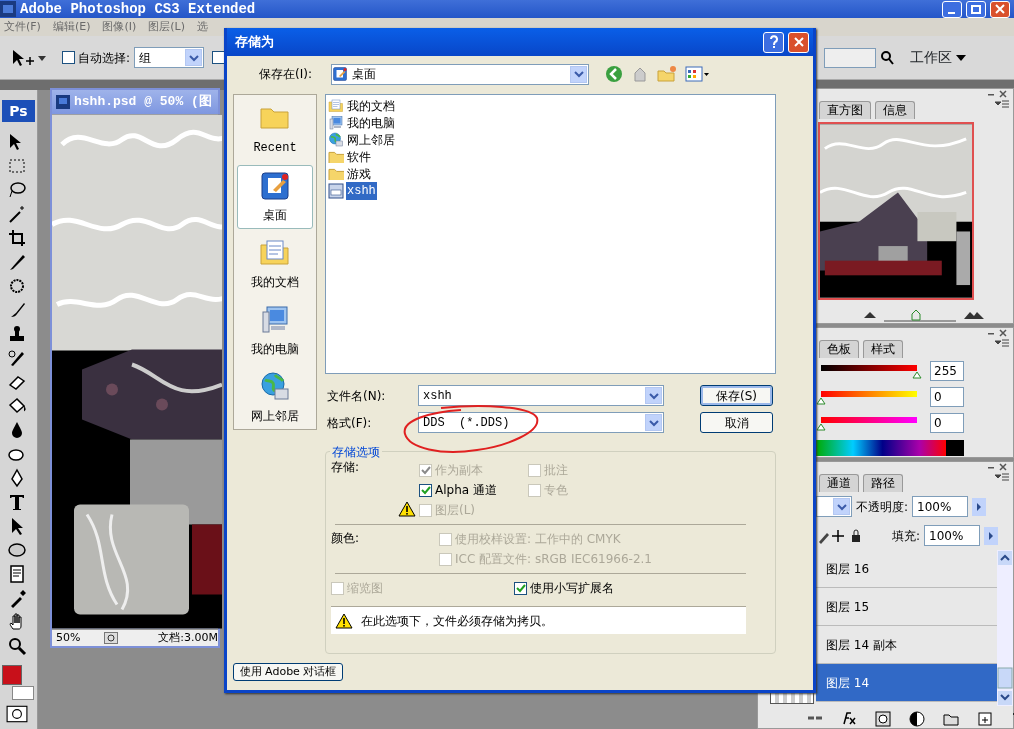 This screenshot has width=1014, height=729. I want to click on document-icon, so click(63, 102).